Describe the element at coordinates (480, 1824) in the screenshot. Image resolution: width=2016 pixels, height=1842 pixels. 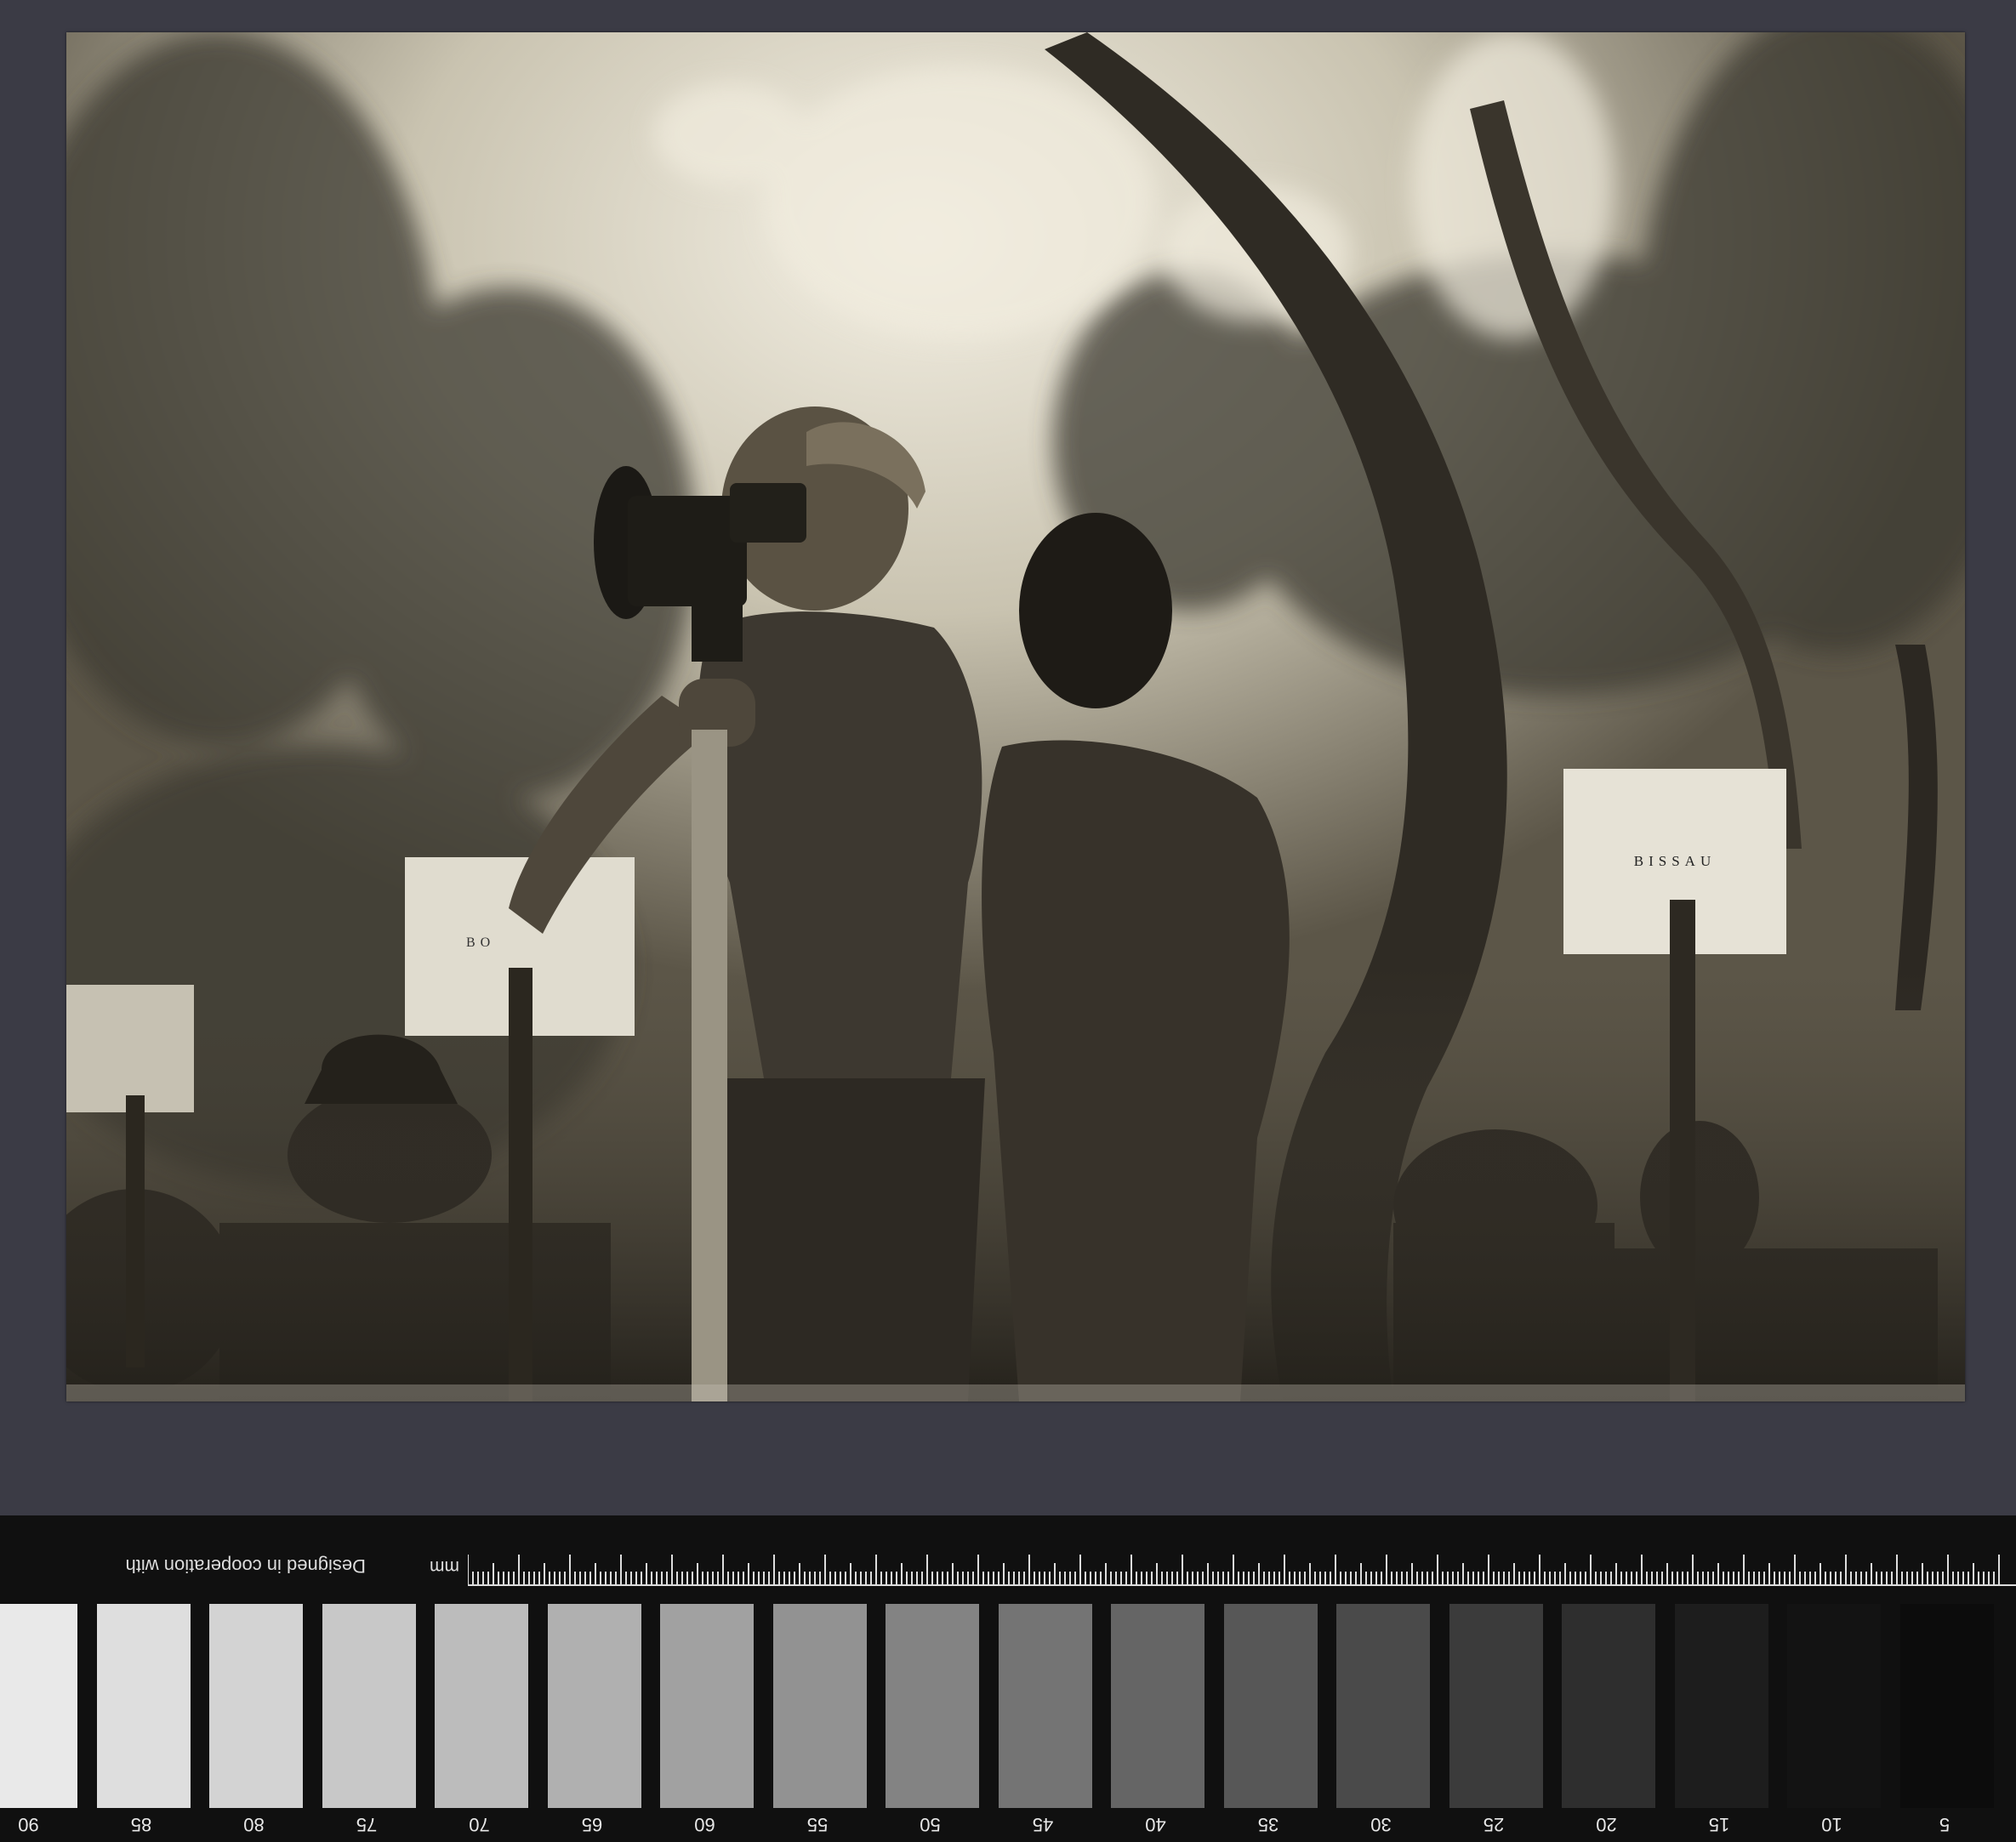
I see `patch-number: 70` at that location.